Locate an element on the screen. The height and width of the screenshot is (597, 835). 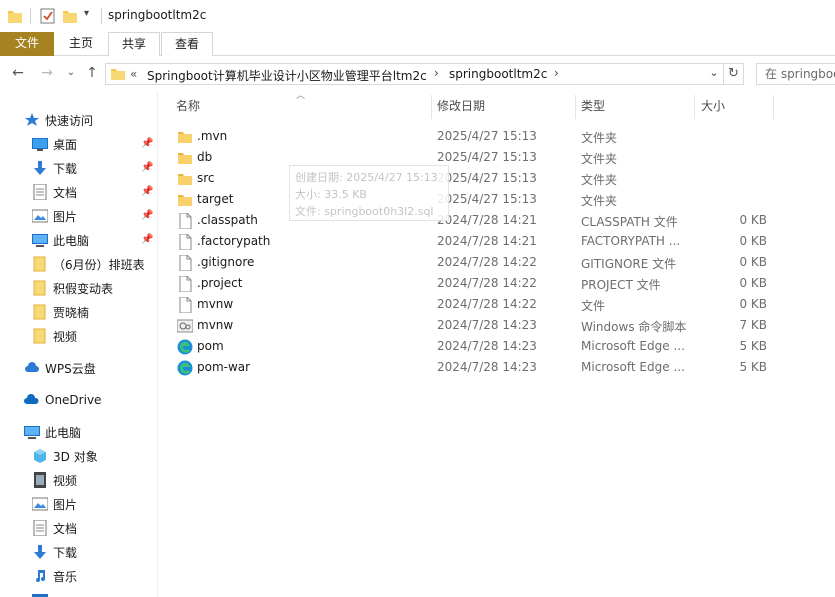
up-arrow-icon: ↑ is located at coordinates (92, 73).